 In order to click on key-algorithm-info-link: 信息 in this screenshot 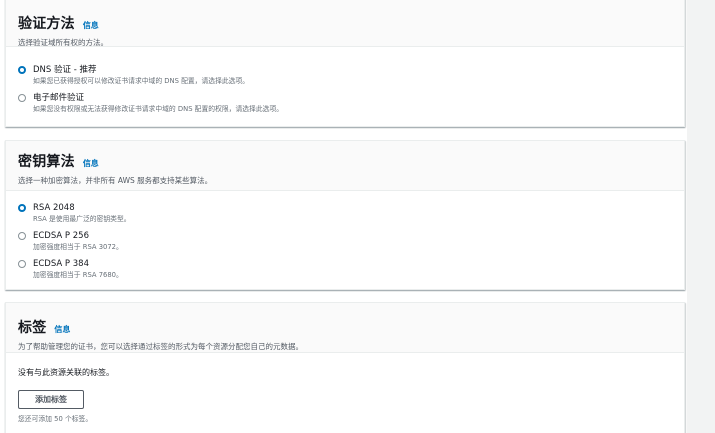, I will do `click(91, 163)`.